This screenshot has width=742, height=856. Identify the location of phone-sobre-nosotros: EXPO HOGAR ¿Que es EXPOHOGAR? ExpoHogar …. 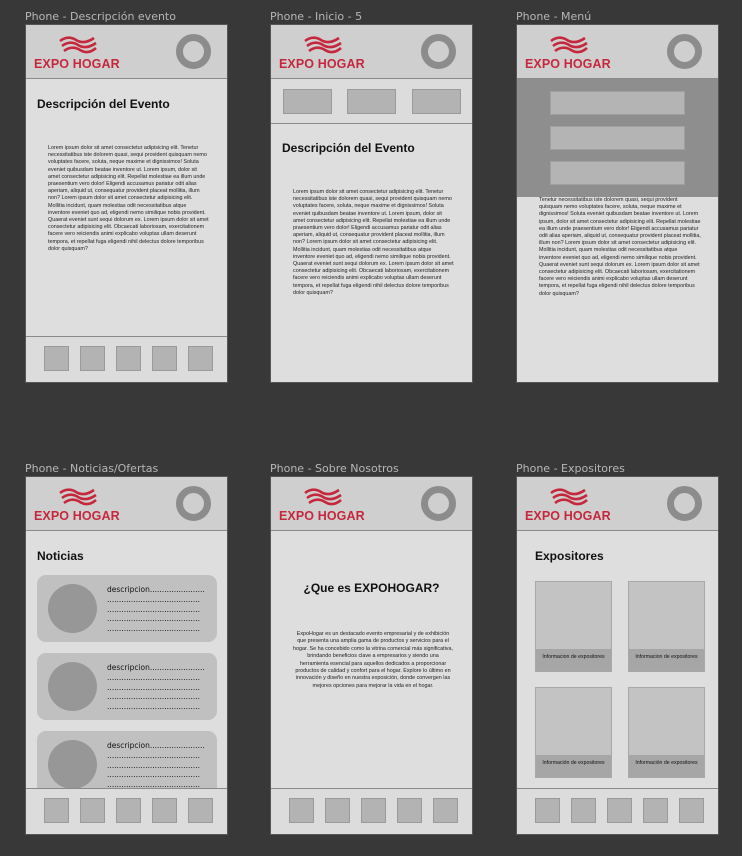
(371, 655).